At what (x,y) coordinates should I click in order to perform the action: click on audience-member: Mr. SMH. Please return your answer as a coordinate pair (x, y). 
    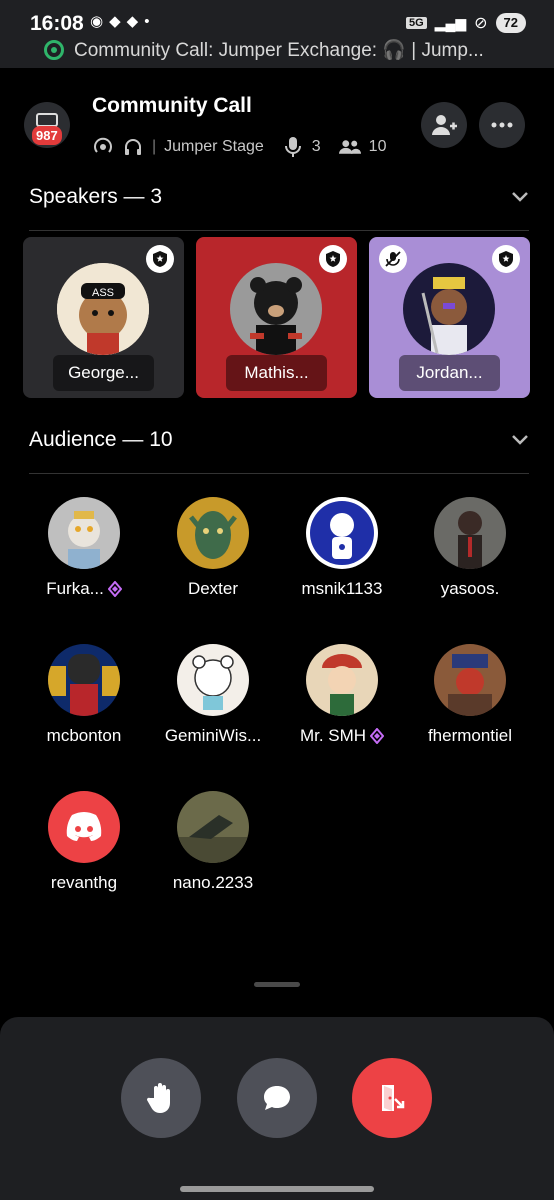
    Looking at the image, I should click on (342, 695).